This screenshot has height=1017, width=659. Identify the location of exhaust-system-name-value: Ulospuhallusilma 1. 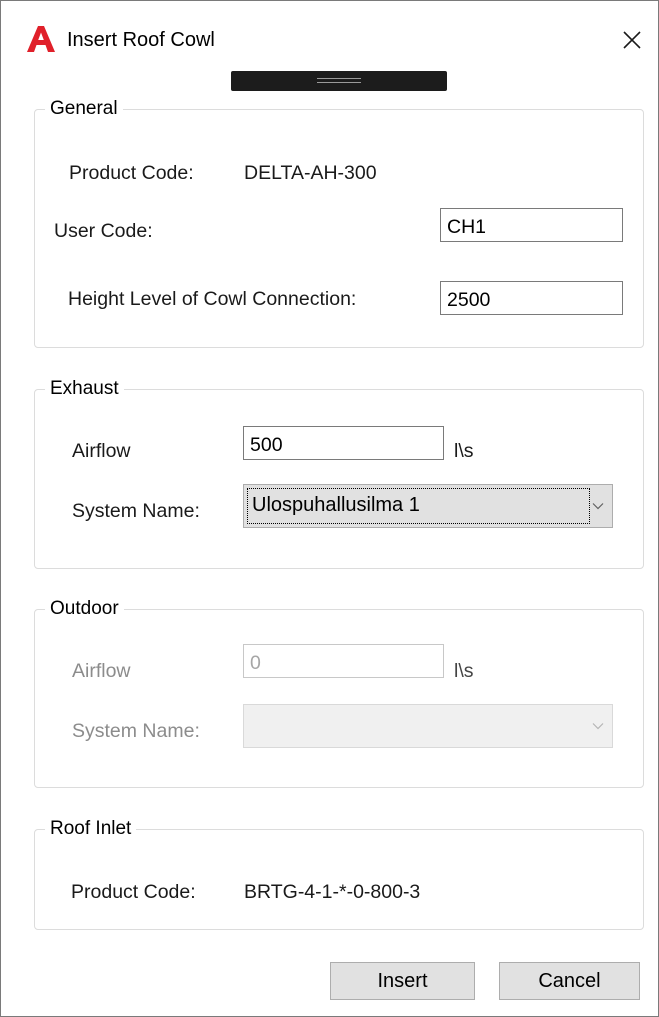
(336, 505).